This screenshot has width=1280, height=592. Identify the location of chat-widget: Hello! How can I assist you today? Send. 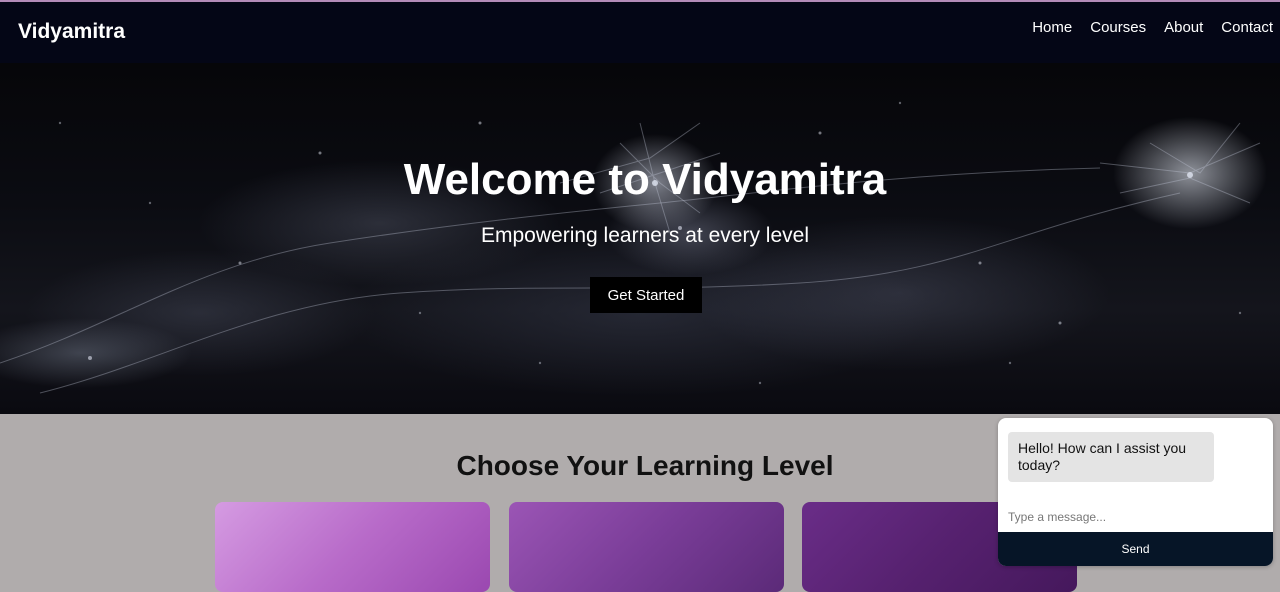
(1135, 492).